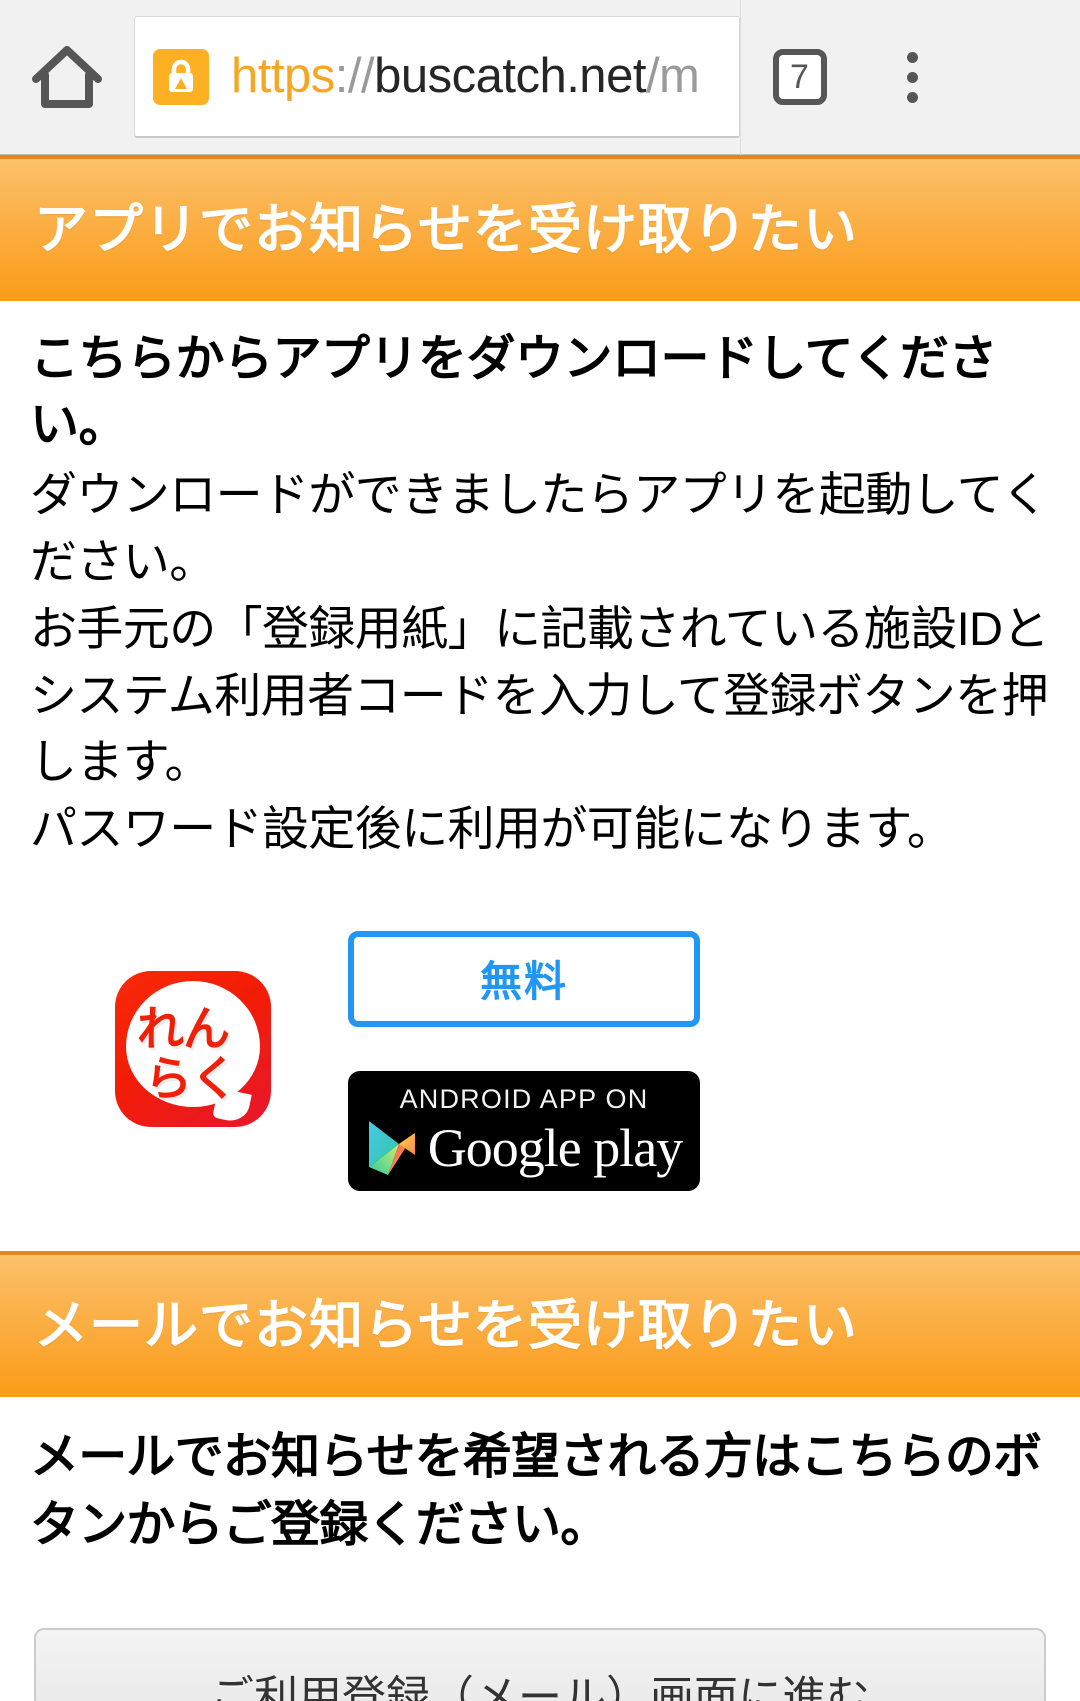 Image resolution: width=1080 pixels, height=1701 pixels. Describe the element at coordinates (524, 1060) in the screenshot. I see `store-column: 無料 ANDROID APP ON Google play` at that location.